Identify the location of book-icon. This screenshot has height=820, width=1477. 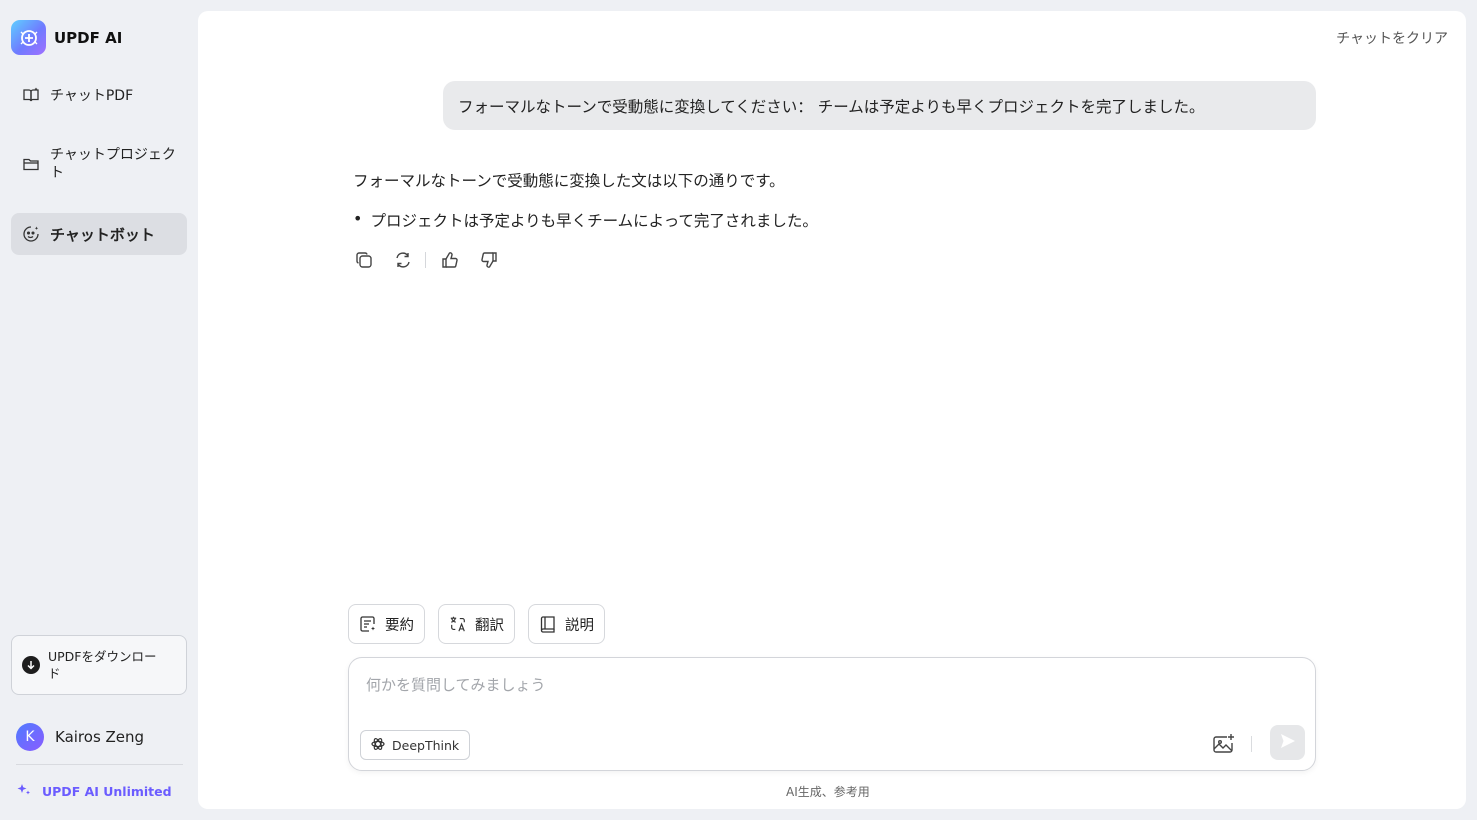
(548, 624).